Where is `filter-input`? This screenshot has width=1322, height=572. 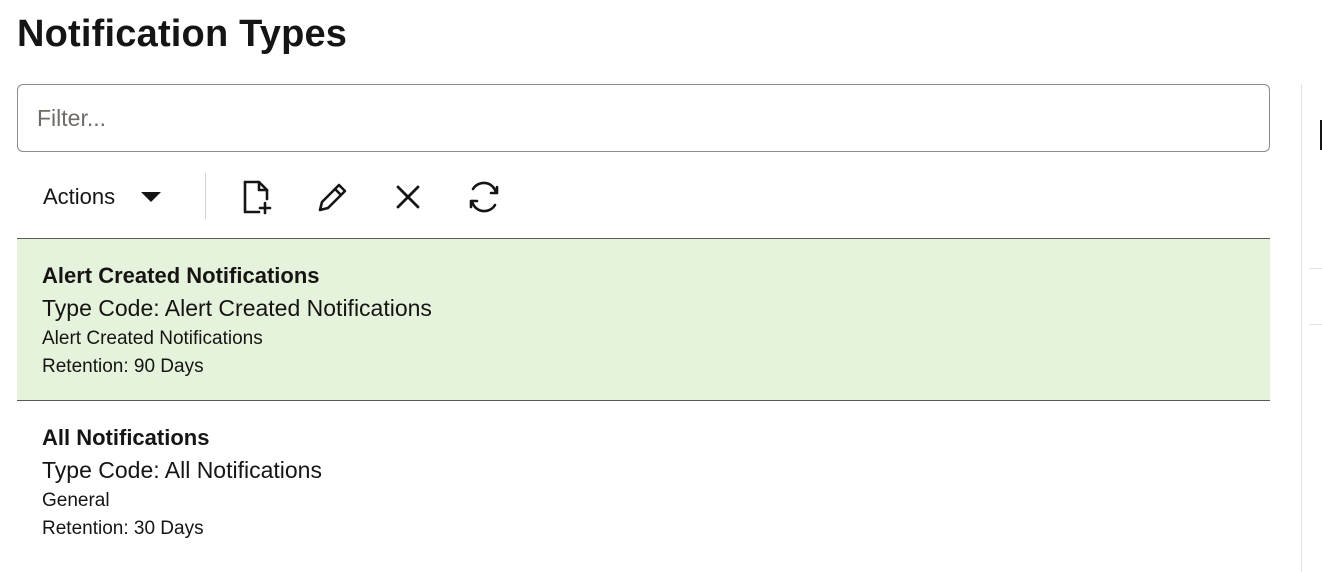 filter-input is located at coordinates (643, 118).